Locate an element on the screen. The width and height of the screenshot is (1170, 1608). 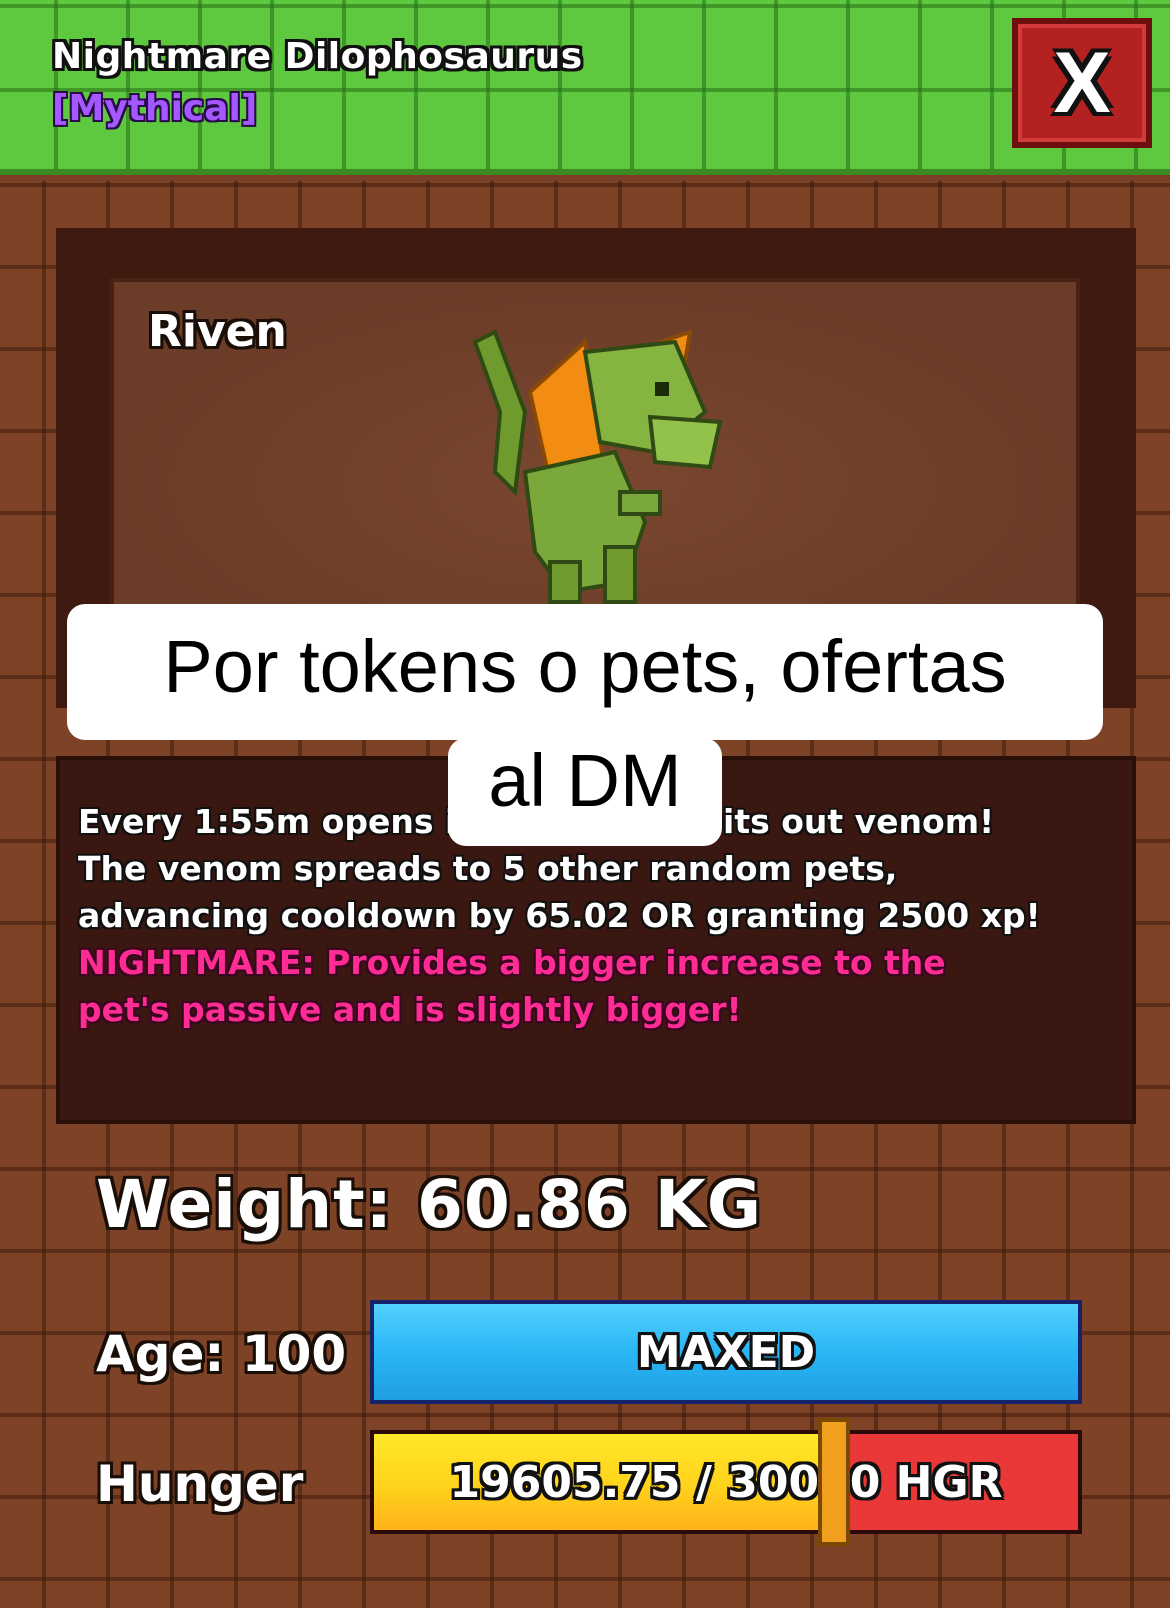
age-bar-text: MAXED is located at coordinates (726, 1352).